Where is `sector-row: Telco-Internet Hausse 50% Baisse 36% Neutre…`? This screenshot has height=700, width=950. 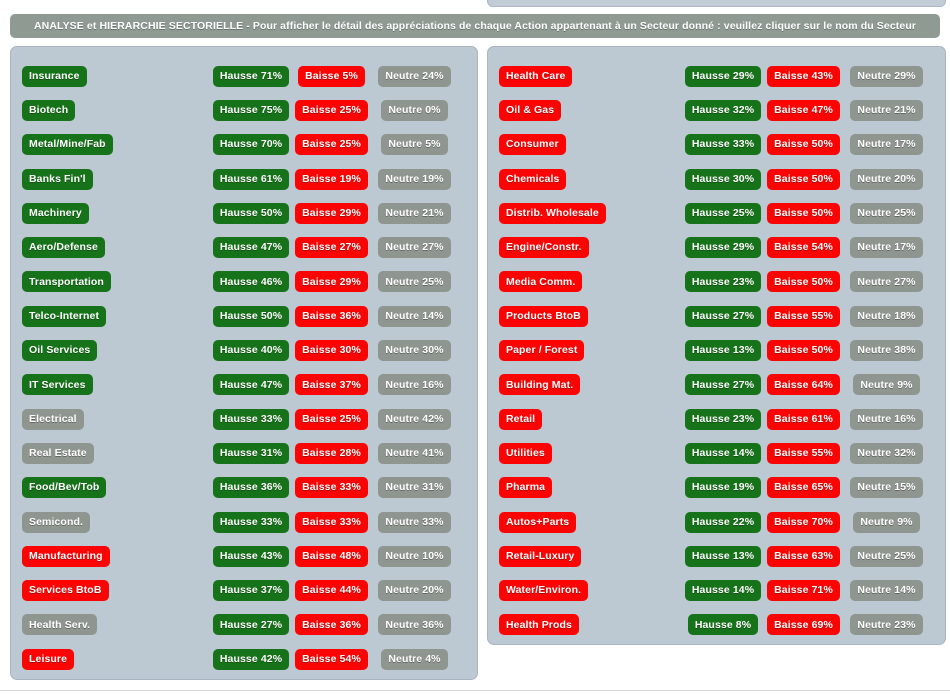 sector-row: Telco-Internet Hausse 50% Baisse 36% Neutre… is located at coordinates (244, 316).